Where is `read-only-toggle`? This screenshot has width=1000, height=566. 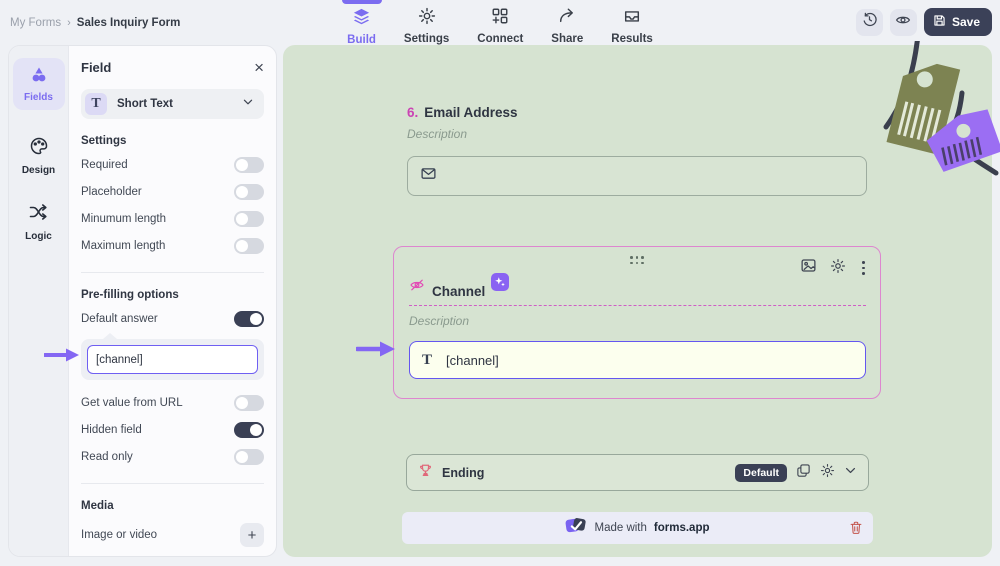
read-only-toggle is located at coordinates (249, 456).